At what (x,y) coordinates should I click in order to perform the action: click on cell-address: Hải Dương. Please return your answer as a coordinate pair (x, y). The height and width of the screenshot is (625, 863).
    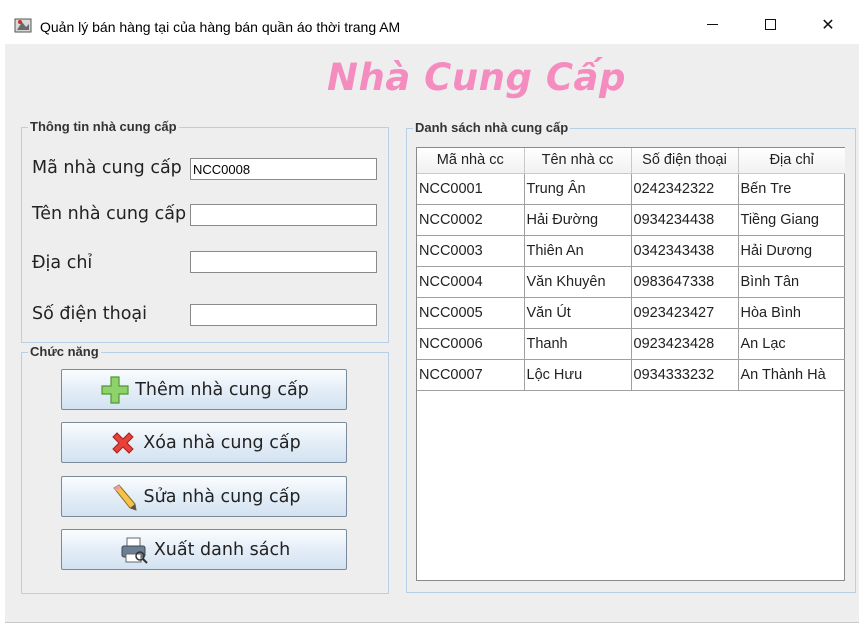
    Looking at the image, I should click on (791, 251).